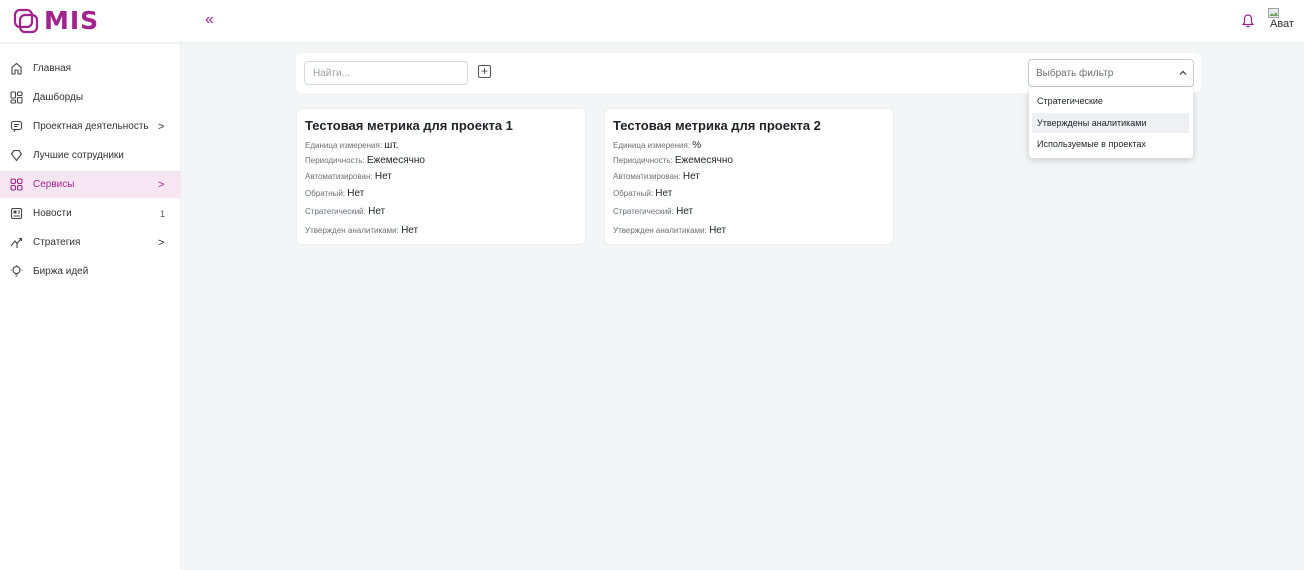 The height and width of the screenshot is (570, 1304). What do you see at coordinates (16, 97) in the screenshot?
I see `dashboard-icon` at bounding box center [16, 97].